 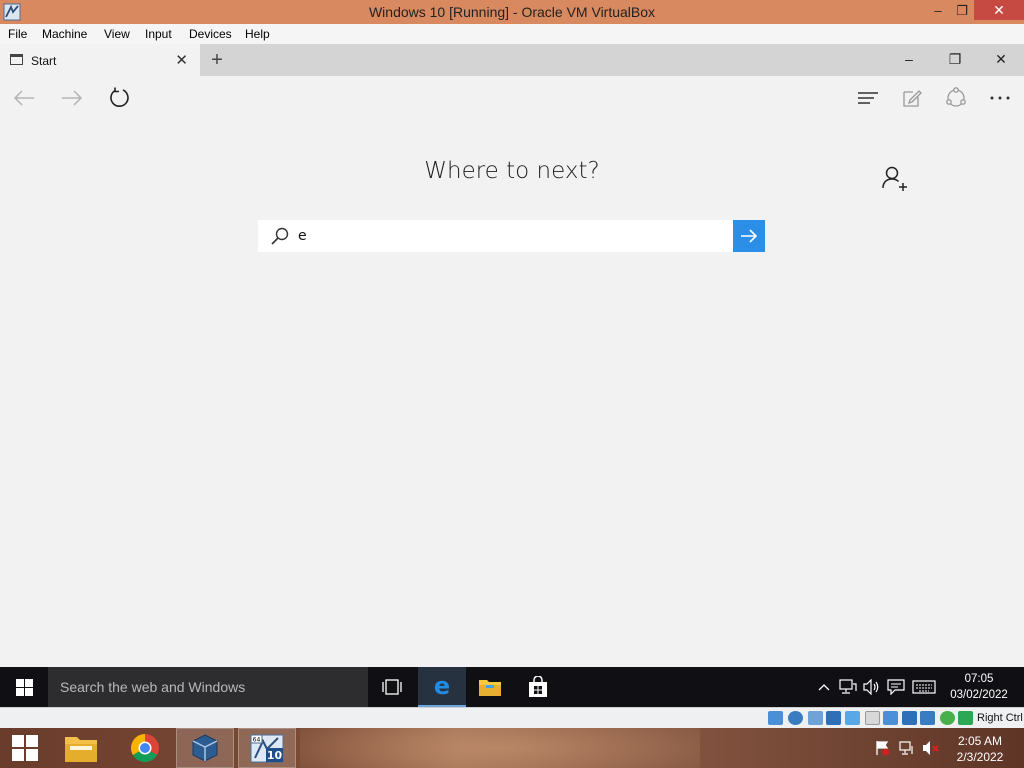 I want to click on edge-minimize-button: –, so click(x=909, y=59).